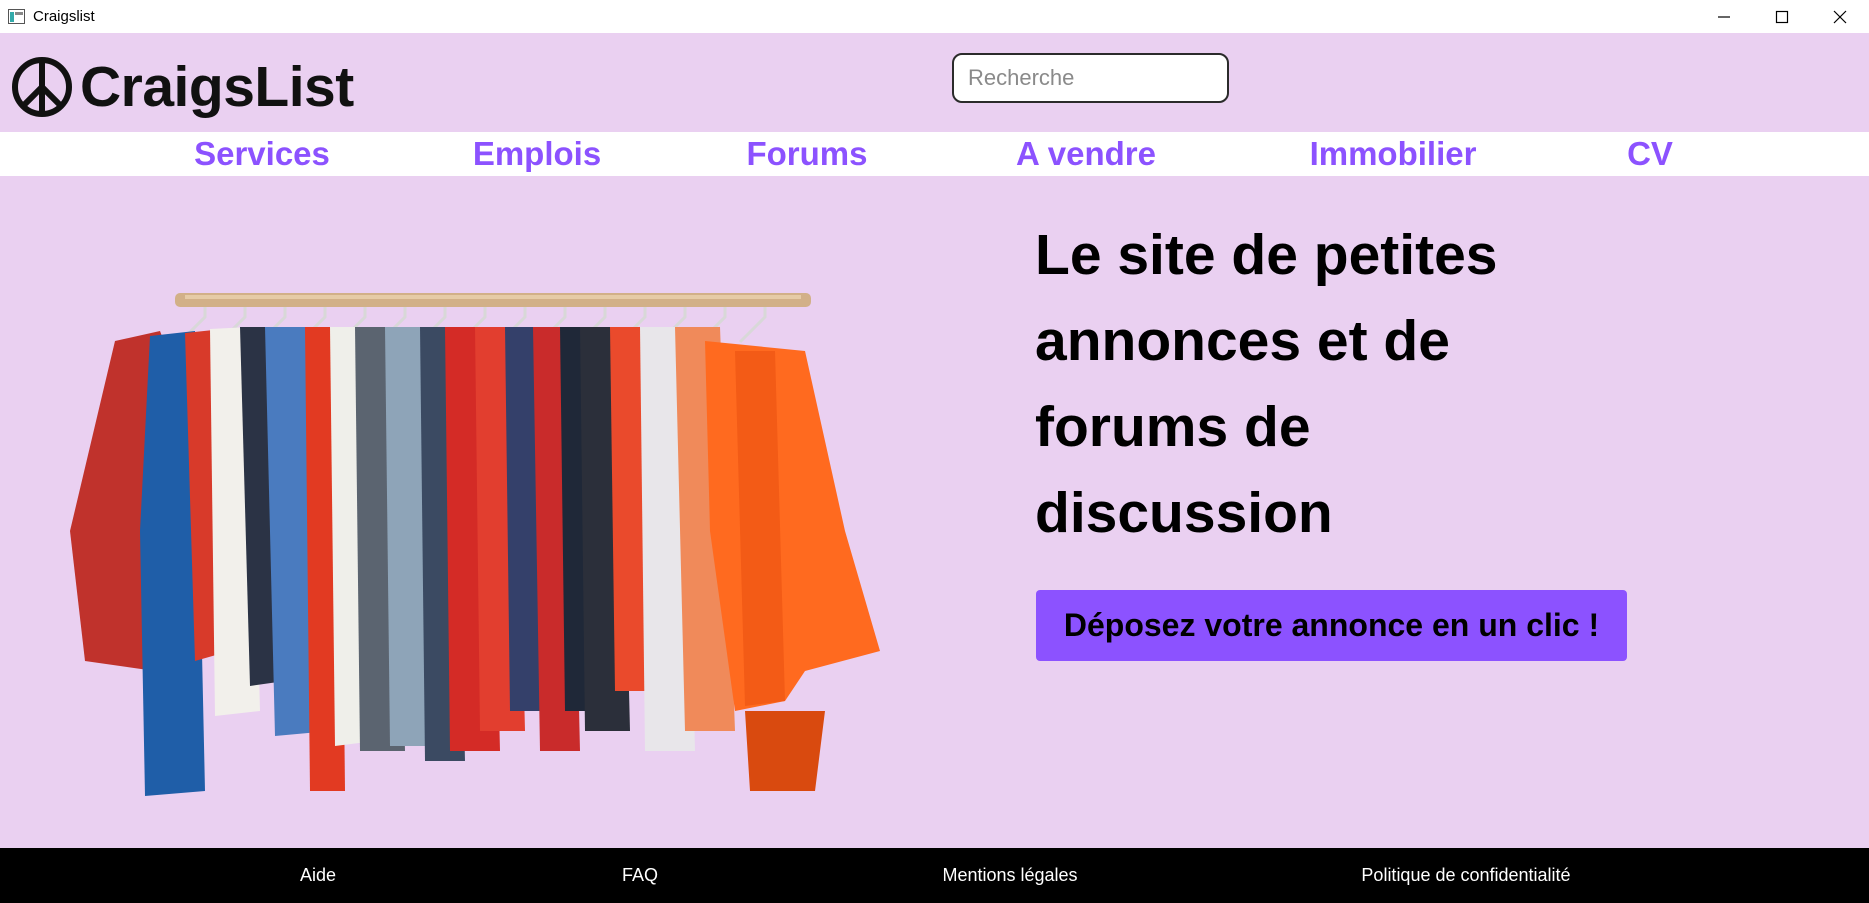 The width and height of the screenshot is (1869, 903). What do you see at coordinates (1331, 625) in the screenshot?
I see `post-ad-button: Déposez votre annonce en un clic !` at bounding box center [1331, 625].